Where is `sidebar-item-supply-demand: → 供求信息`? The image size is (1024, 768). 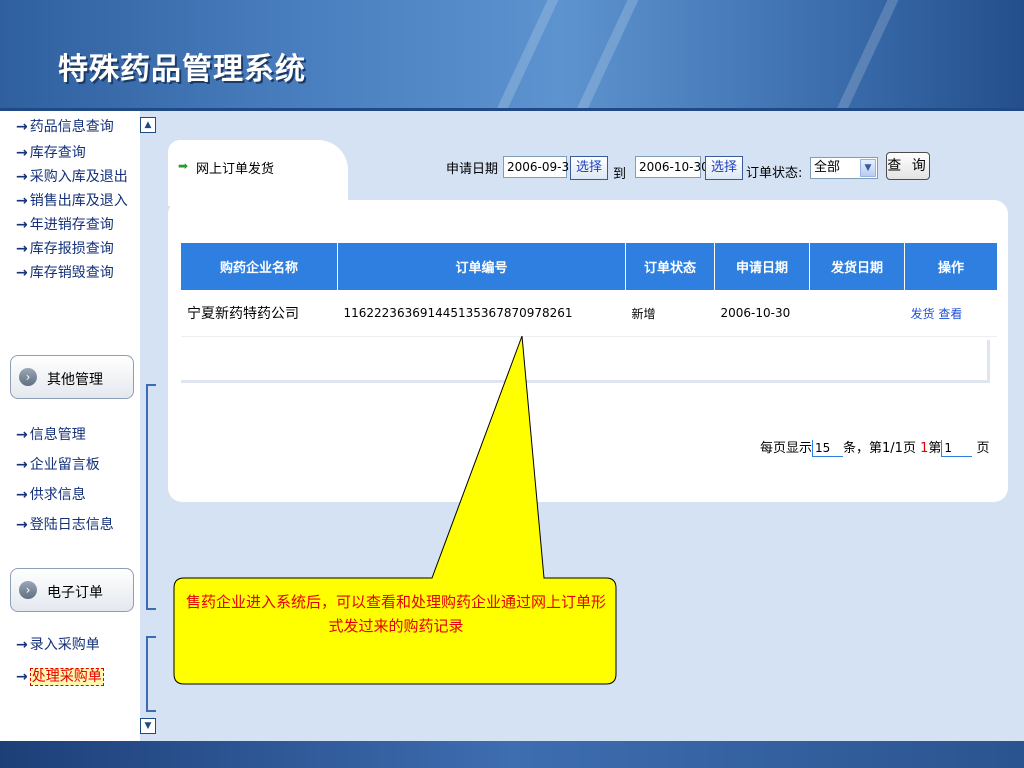 sidebar-item-supply-demand: → 供求信息 is located at coordinates (51, 494).